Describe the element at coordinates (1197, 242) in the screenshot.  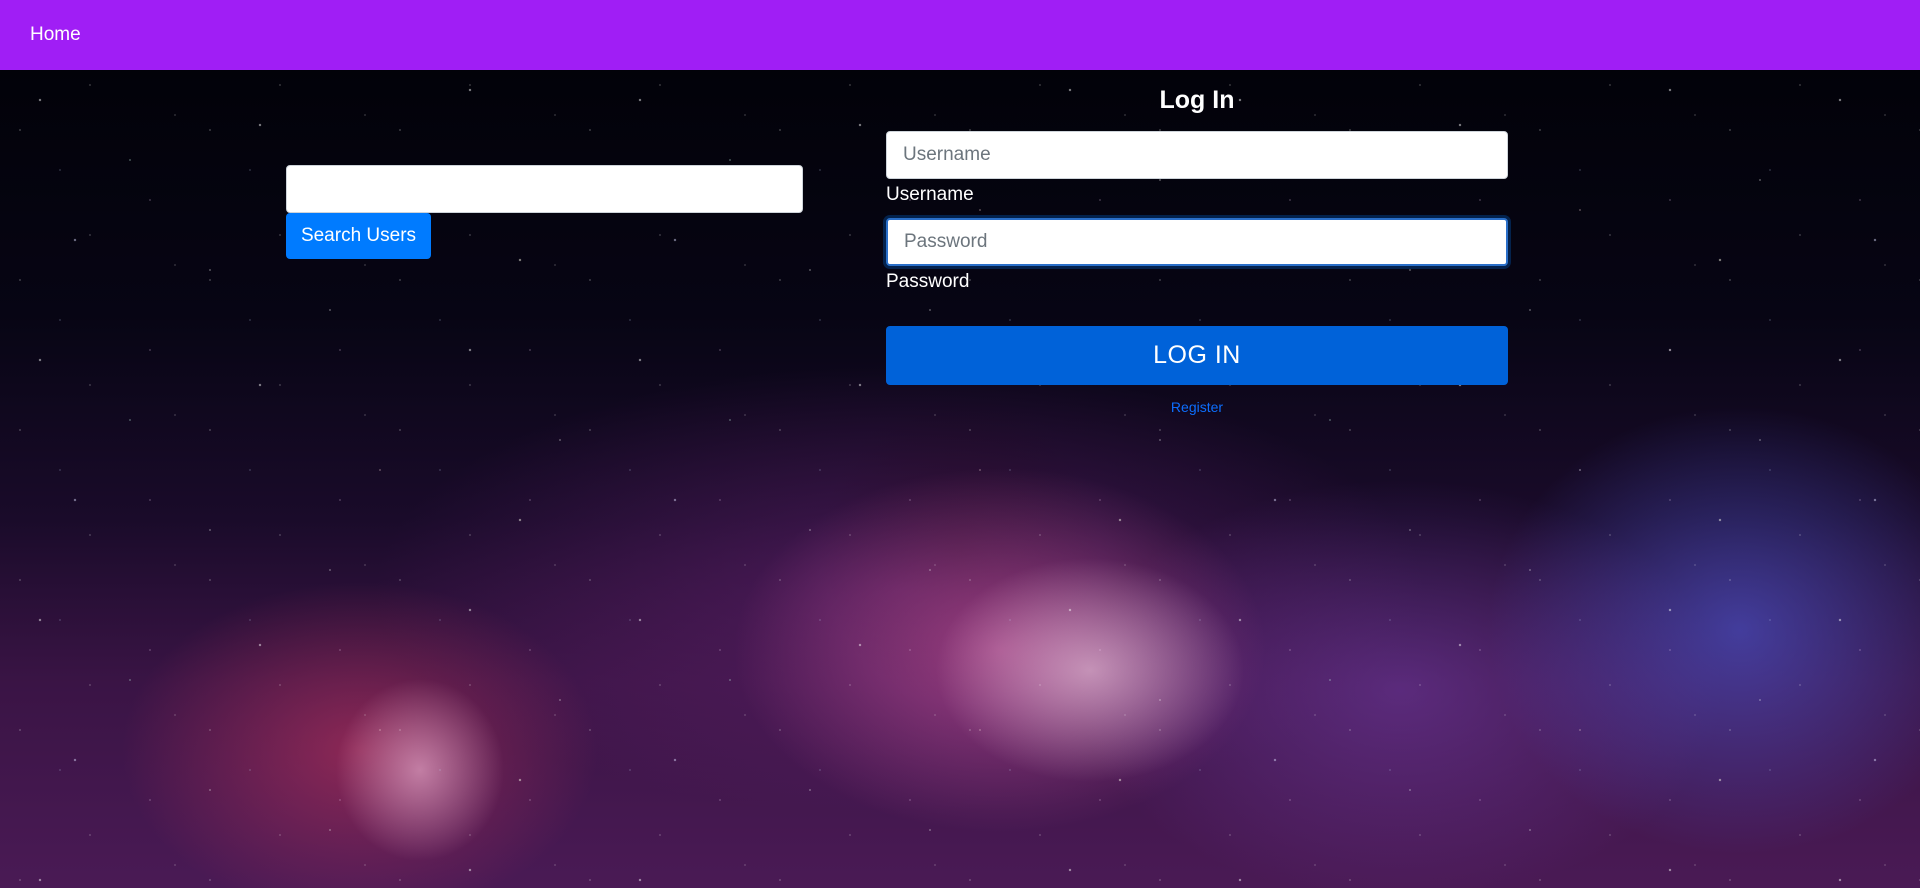
I see `password-field` at that location.